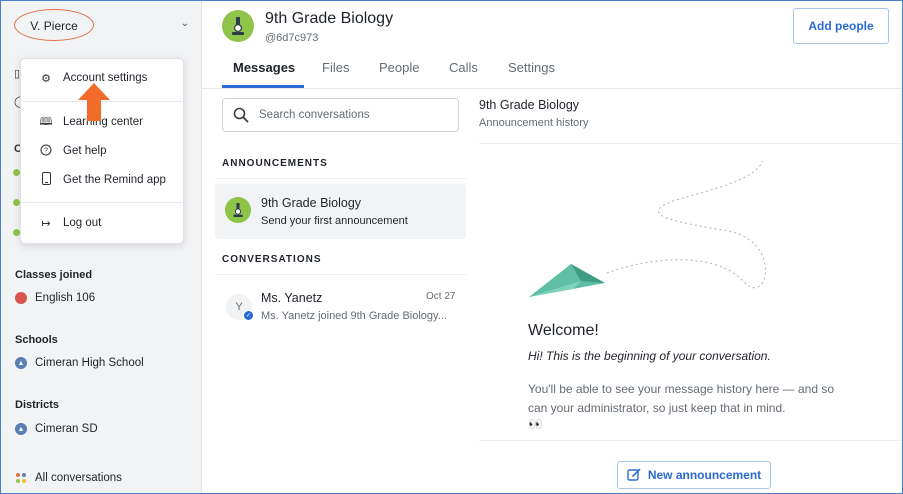 The width and height of the screenshot is (903, 494). What do you see at coordinates (334, 221) in the screenshot?
I see `announcement-subtitle: Send your first announcement` at bounding box center [334, 221].